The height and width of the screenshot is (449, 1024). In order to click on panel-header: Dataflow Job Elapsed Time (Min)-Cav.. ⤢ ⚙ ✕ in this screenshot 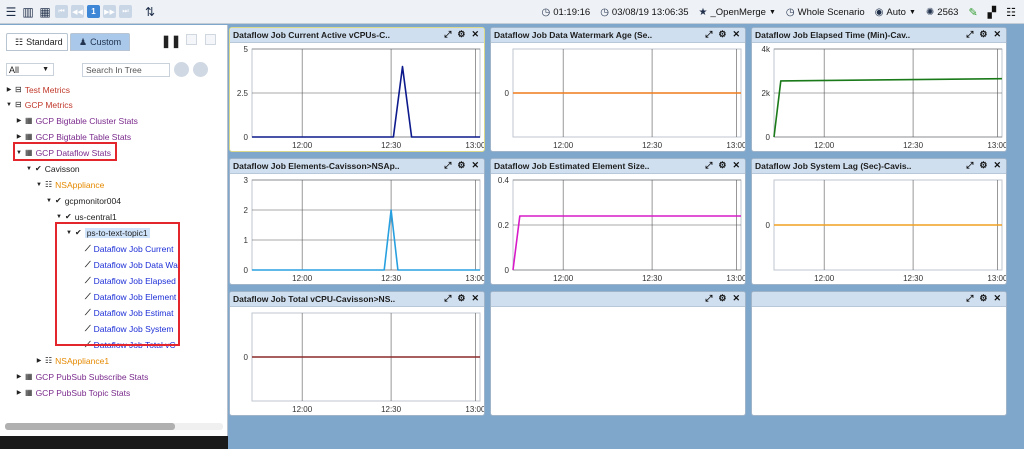, I will do `click(879, 35)`.